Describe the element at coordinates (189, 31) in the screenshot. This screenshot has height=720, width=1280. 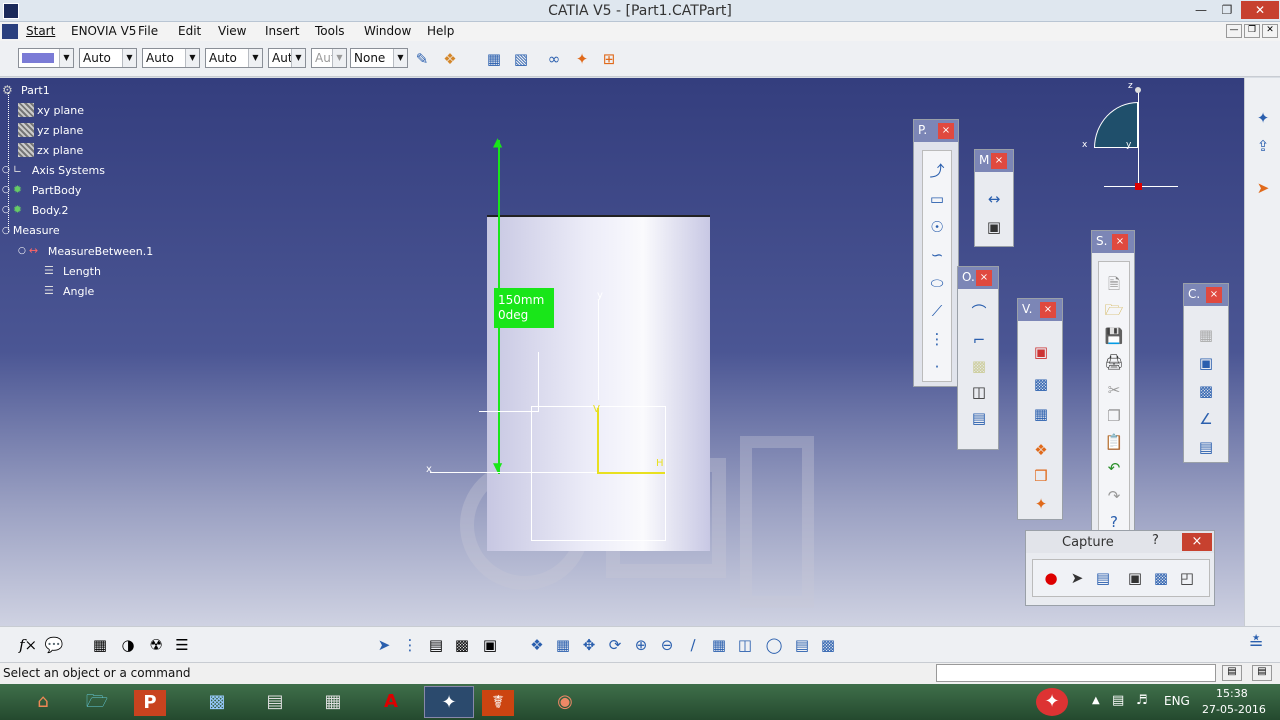
I see `menu-edit: Edit` at that location.